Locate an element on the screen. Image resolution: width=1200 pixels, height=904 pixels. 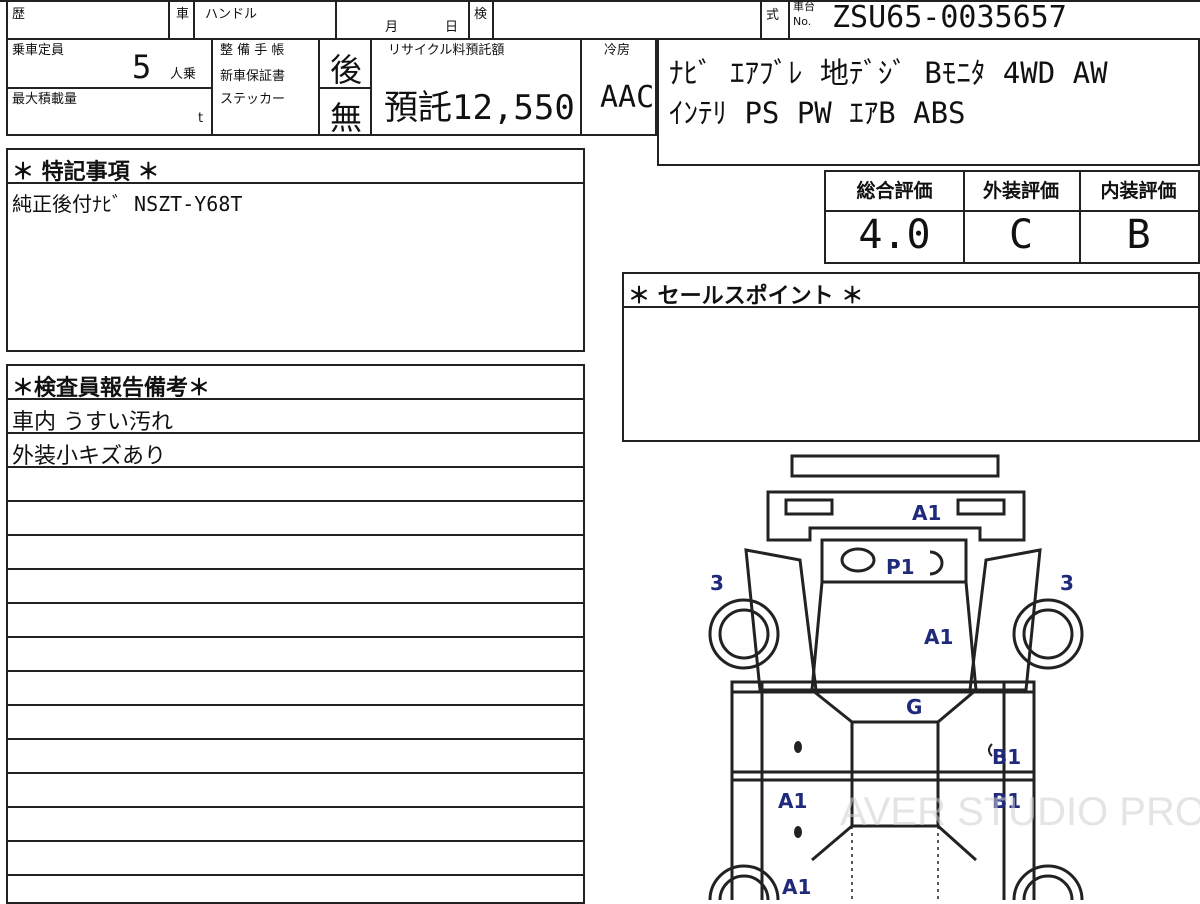
special-notes-text: 純正後付ﾅﾋﾞ NSZT-Y68T is located at coordinates (127, 204).